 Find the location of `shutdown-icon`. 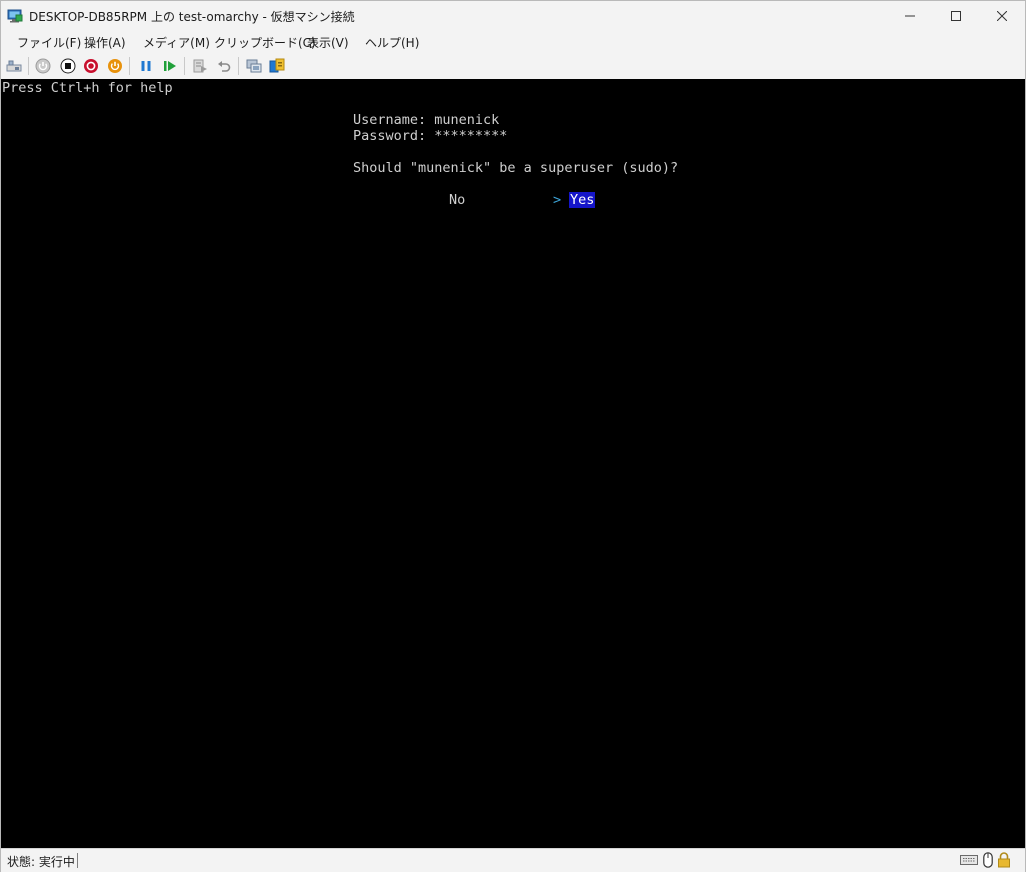

shutdown-icon is located at coordinates (91, 66).